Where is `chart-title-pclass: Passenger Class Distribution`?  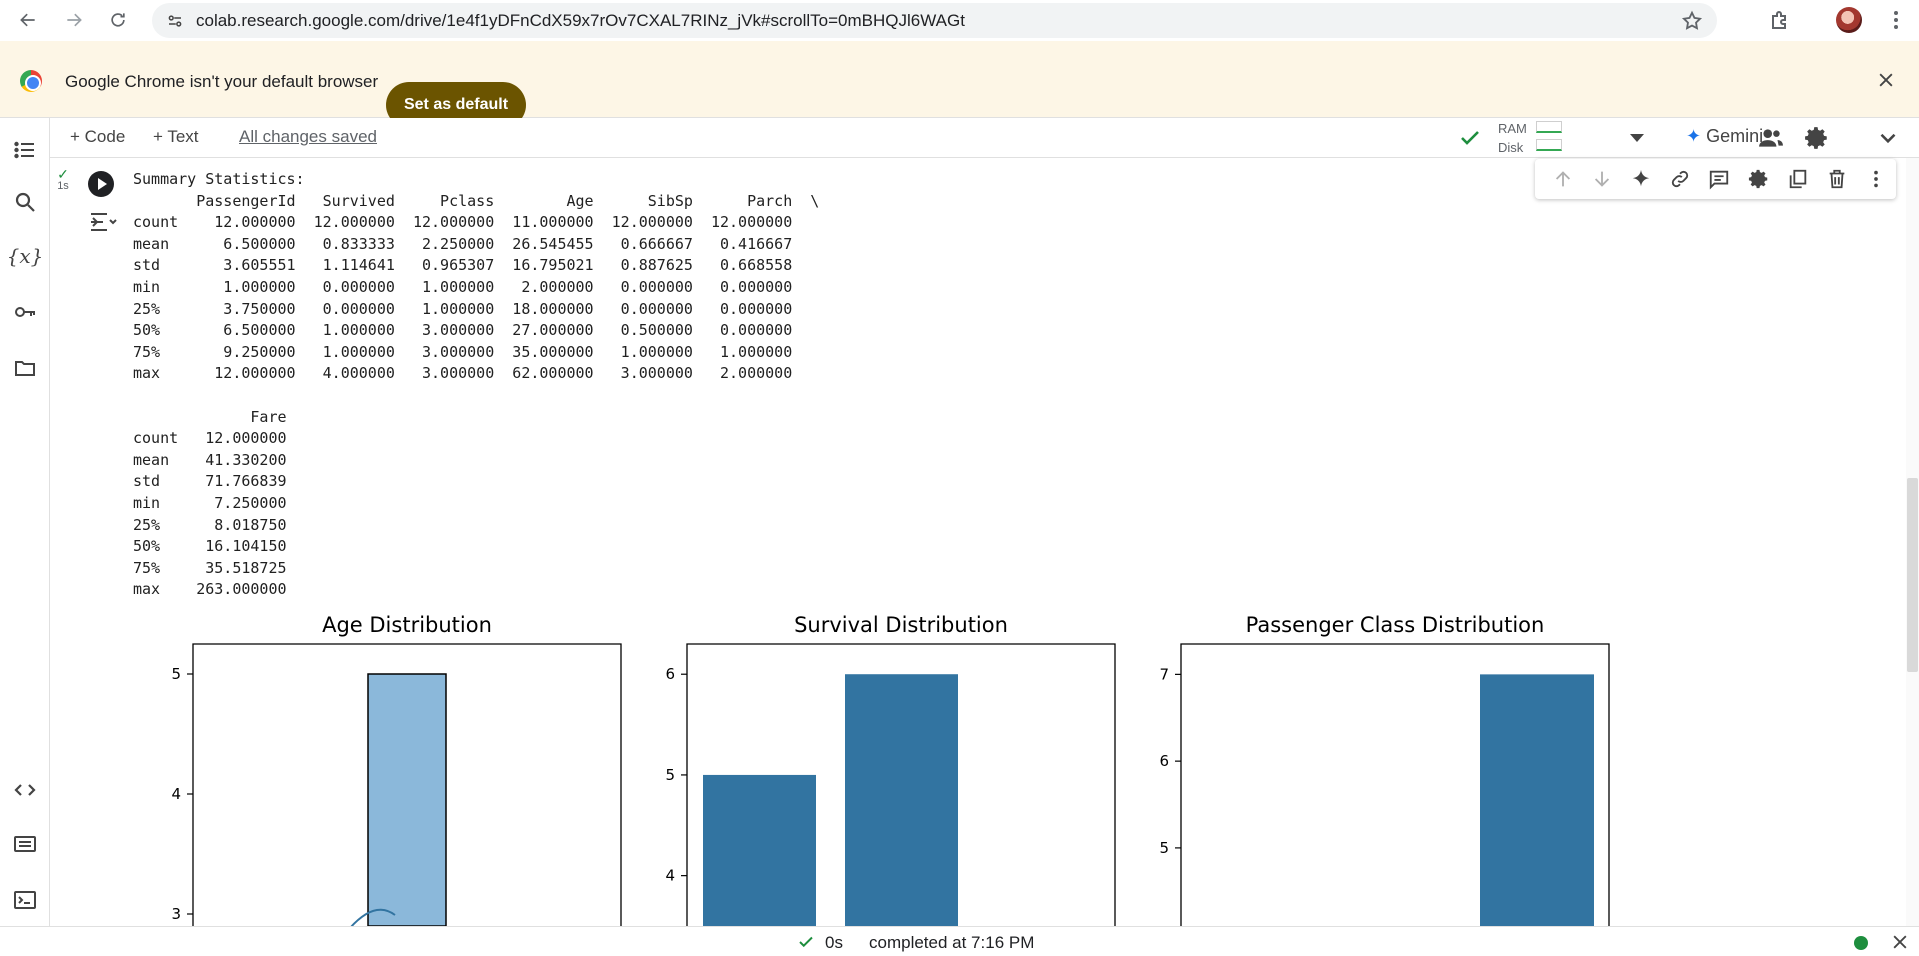 chart-title-pclass: Passenger Class Distribution is located at coordinates (1395, 625).